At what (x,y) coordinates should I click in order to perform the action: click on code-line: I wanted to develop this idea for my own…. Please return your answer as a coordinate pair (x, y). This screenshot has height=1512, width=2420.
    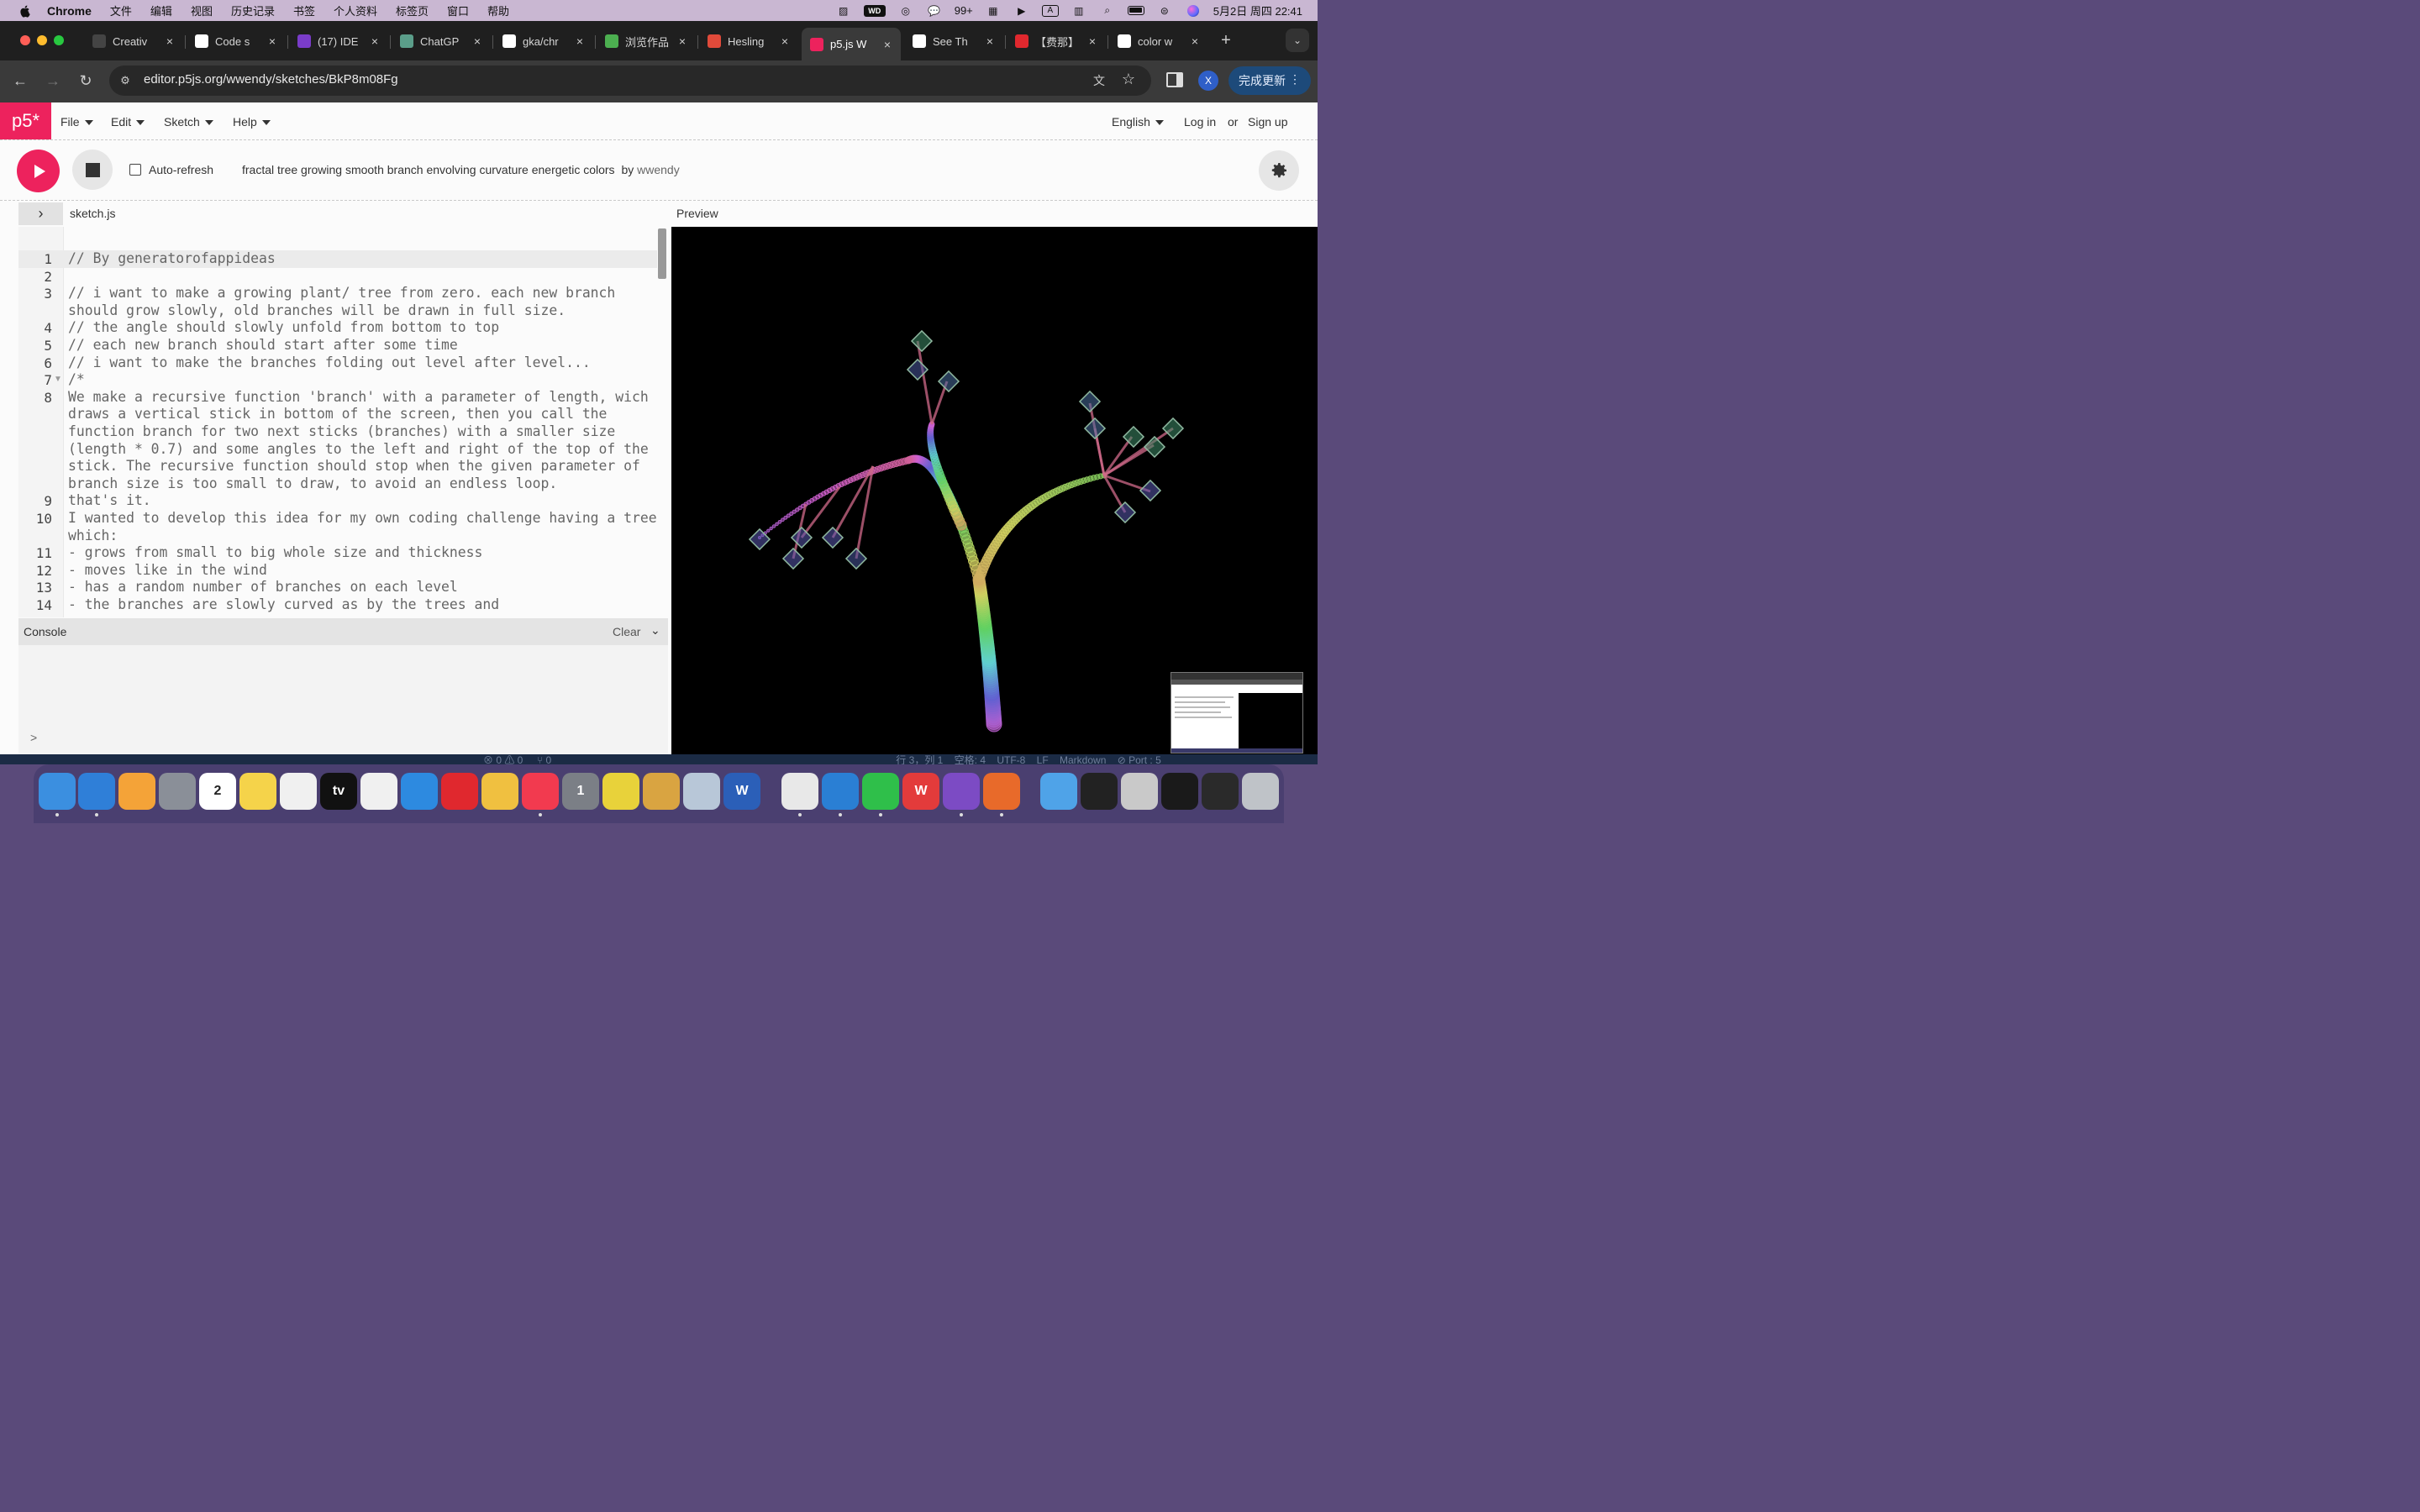
    Looking at the image, I should click on (362, 527).